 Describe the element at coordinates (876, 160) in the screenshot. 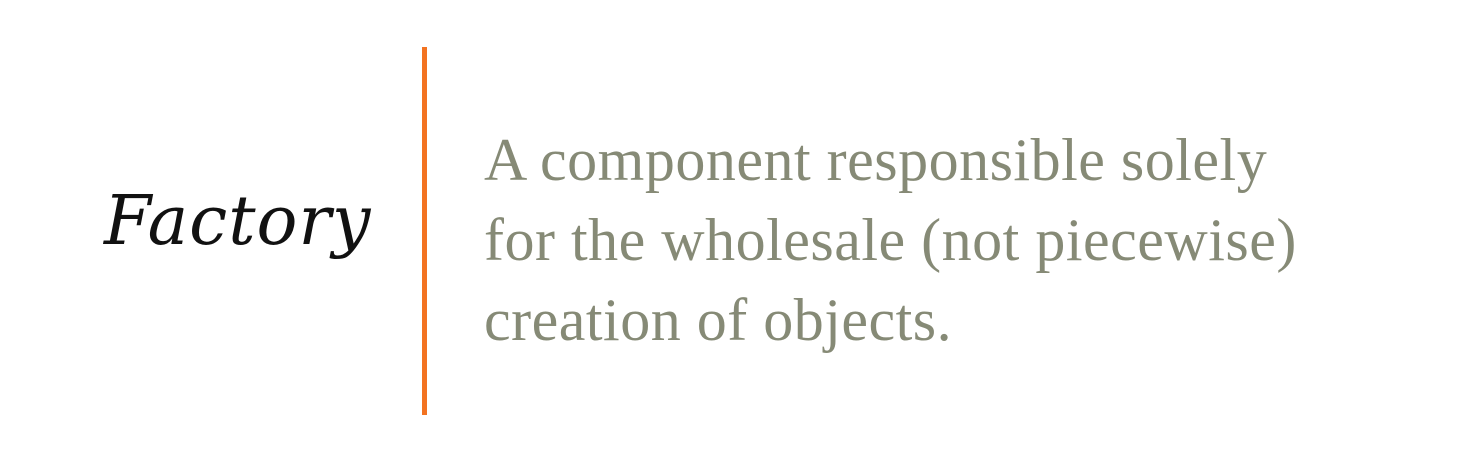

I see `definition-line: A component responsible solely` at that location.